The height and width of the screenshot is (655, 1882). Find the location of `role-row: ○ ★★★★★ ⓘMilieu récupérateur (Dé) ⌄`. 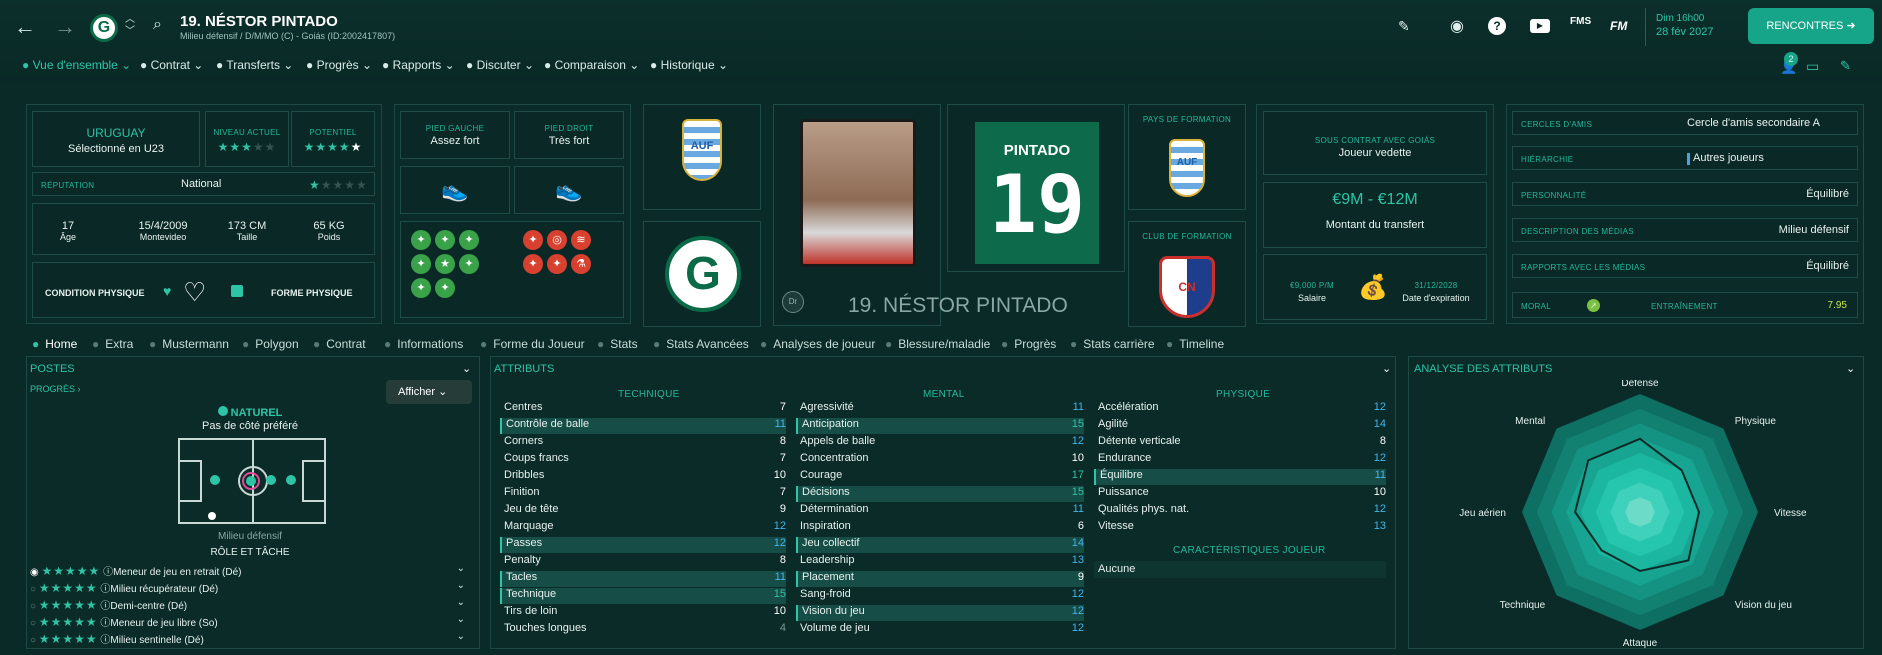

role-row: ○ ★★★★★ ⓘMilieu récupérateur (Dé) ⌄ is located at coordinates (247, 588).